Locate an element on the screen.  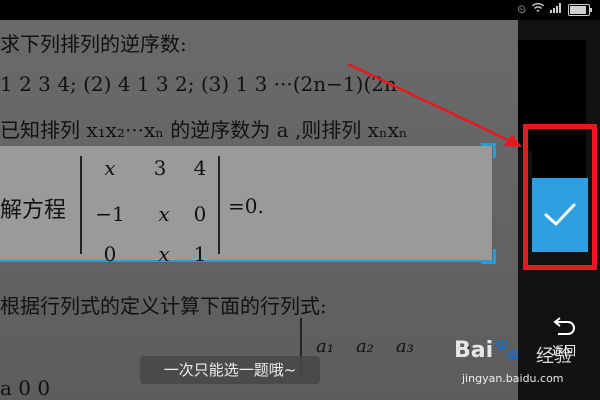
matrix: x 3 4 −1 x 0 0 x 1 is located at coordinates (150, 211).